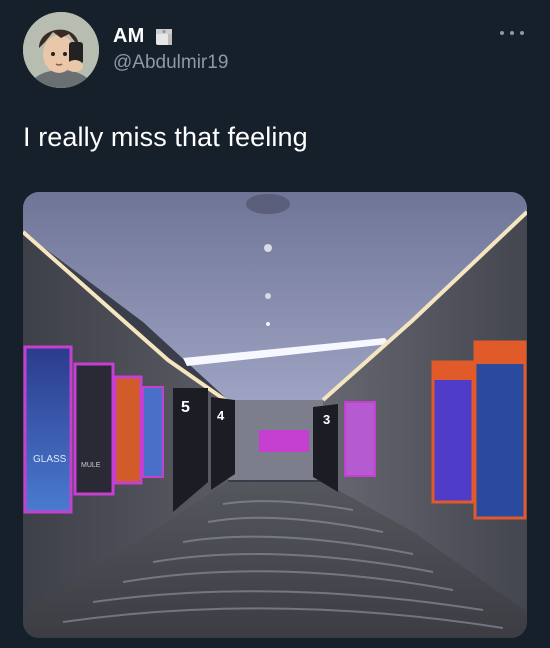  Describe the element at coordinates (185, 407) in the screenshot. I see `svg-text: 5` at that location.